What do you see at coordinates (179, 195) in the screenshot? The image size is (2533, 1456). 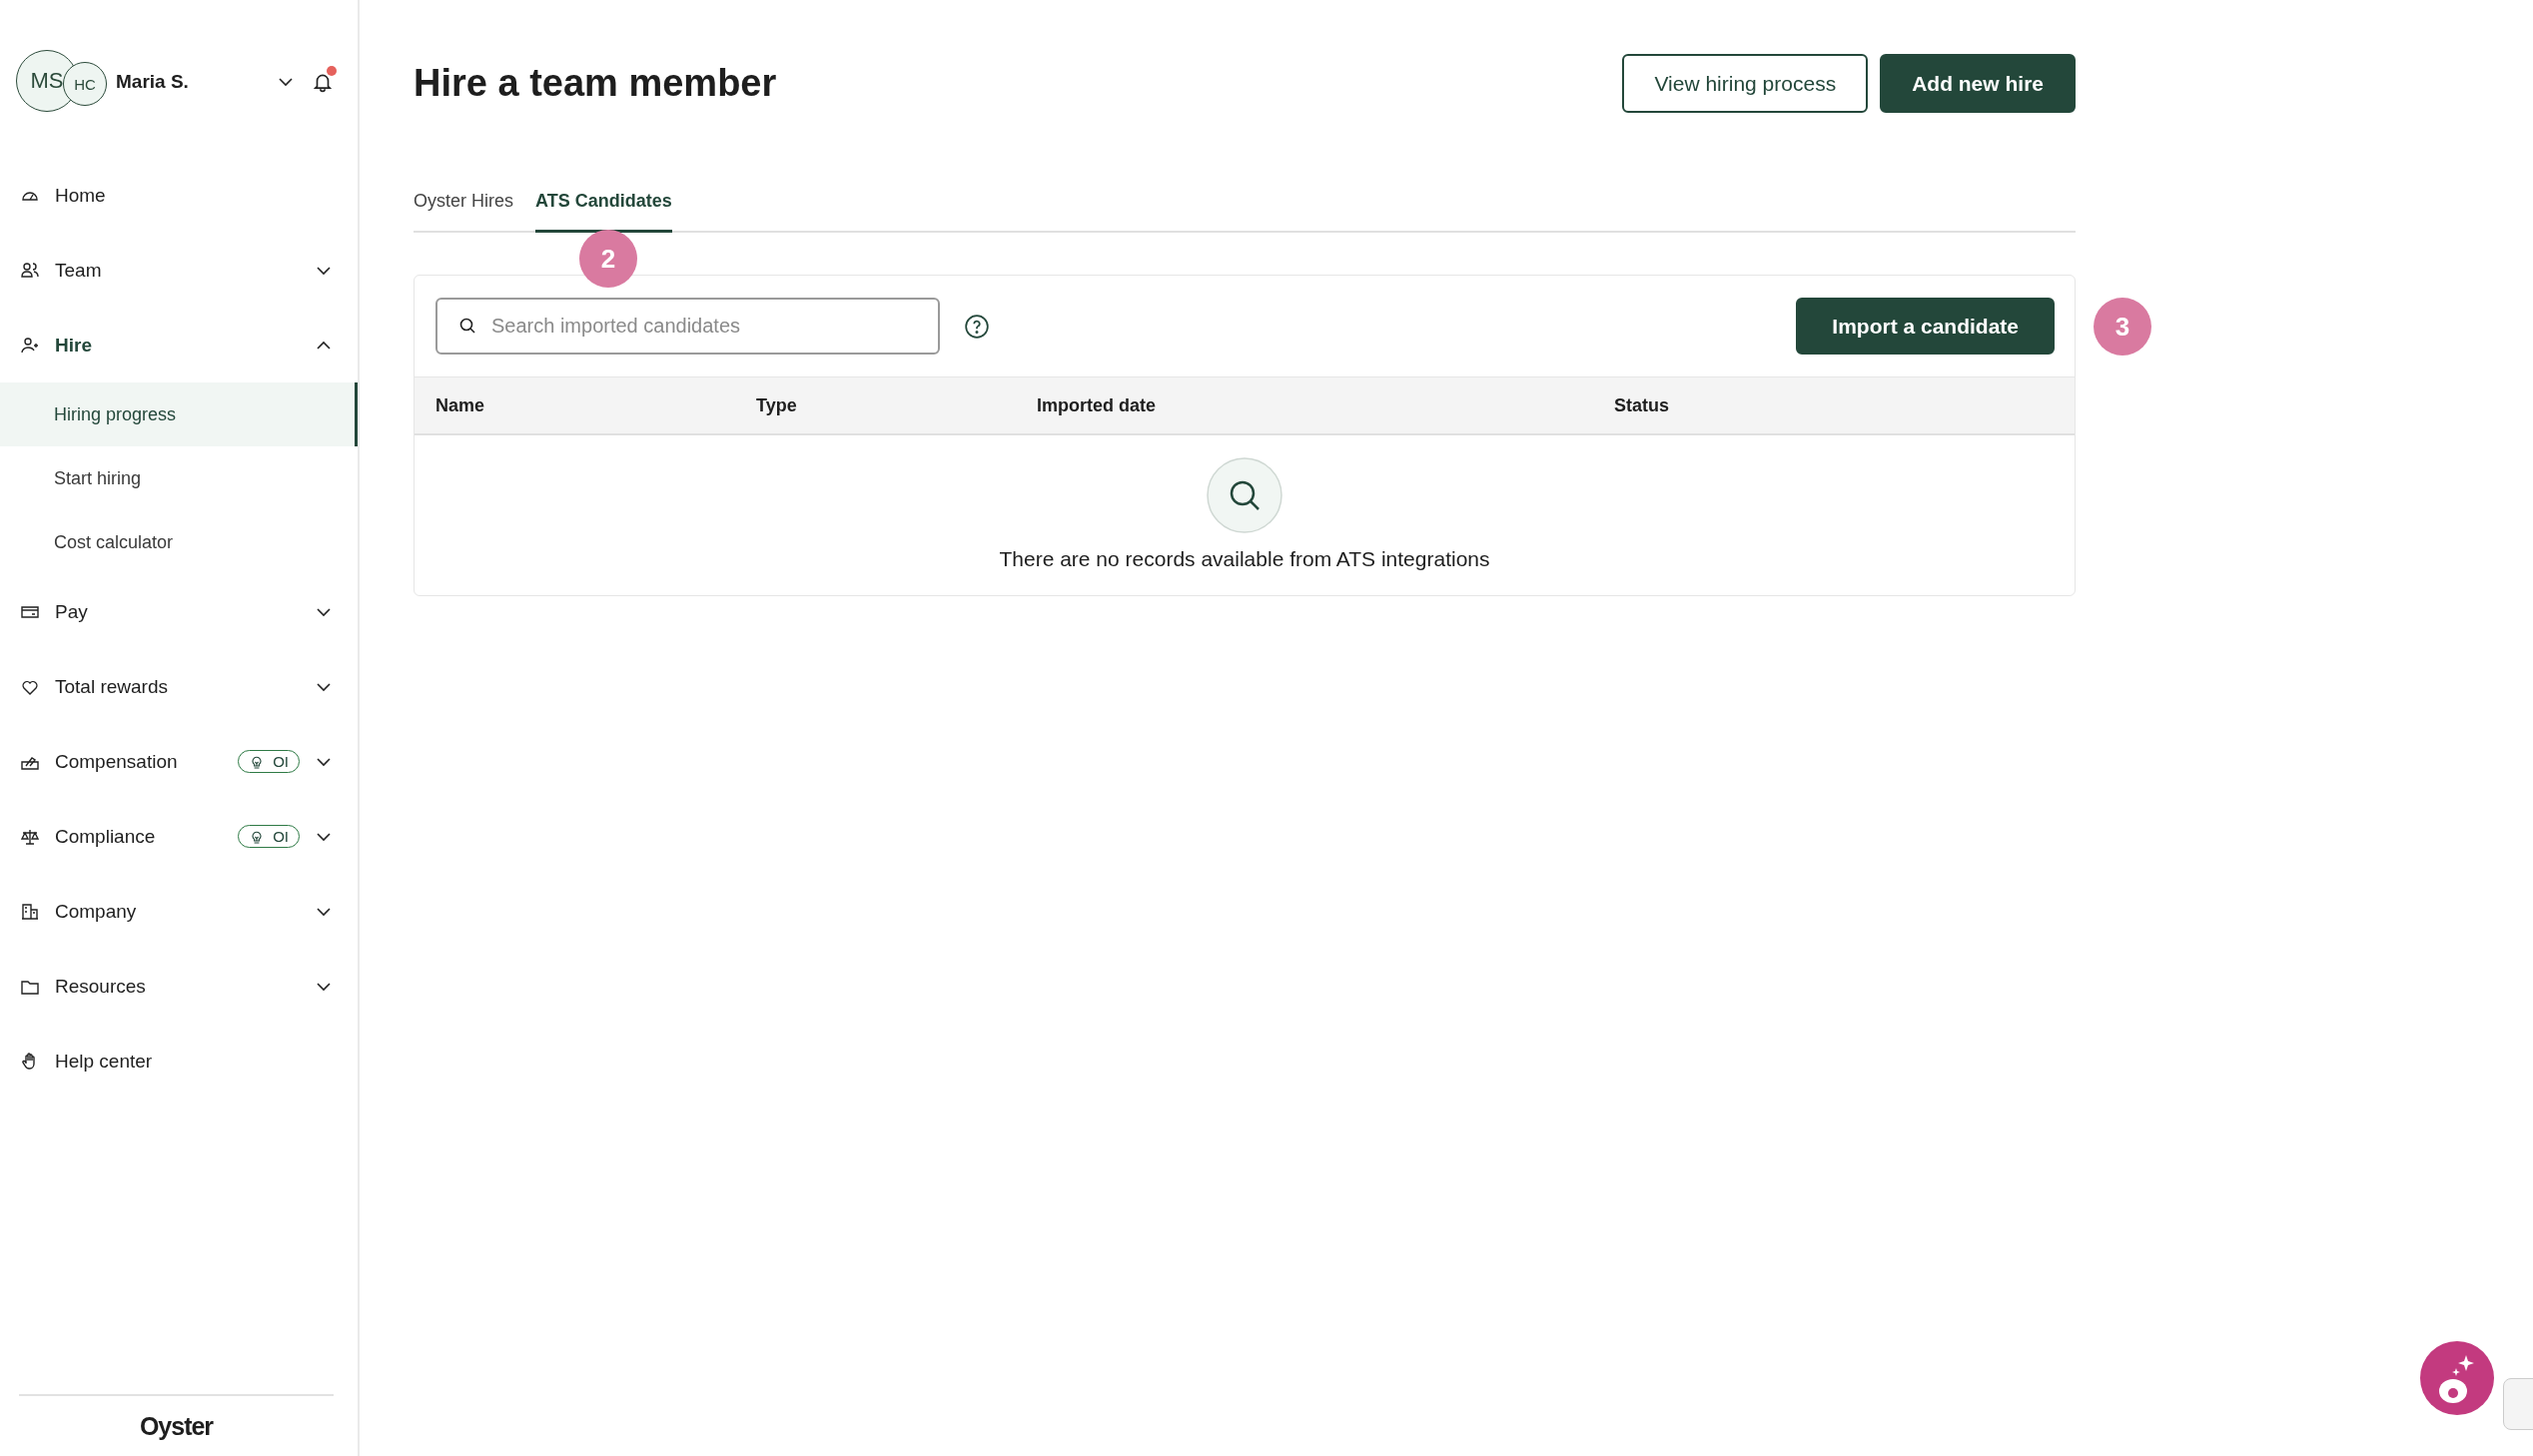 I see `nav-item: Home` at bounding box center [179, 195].